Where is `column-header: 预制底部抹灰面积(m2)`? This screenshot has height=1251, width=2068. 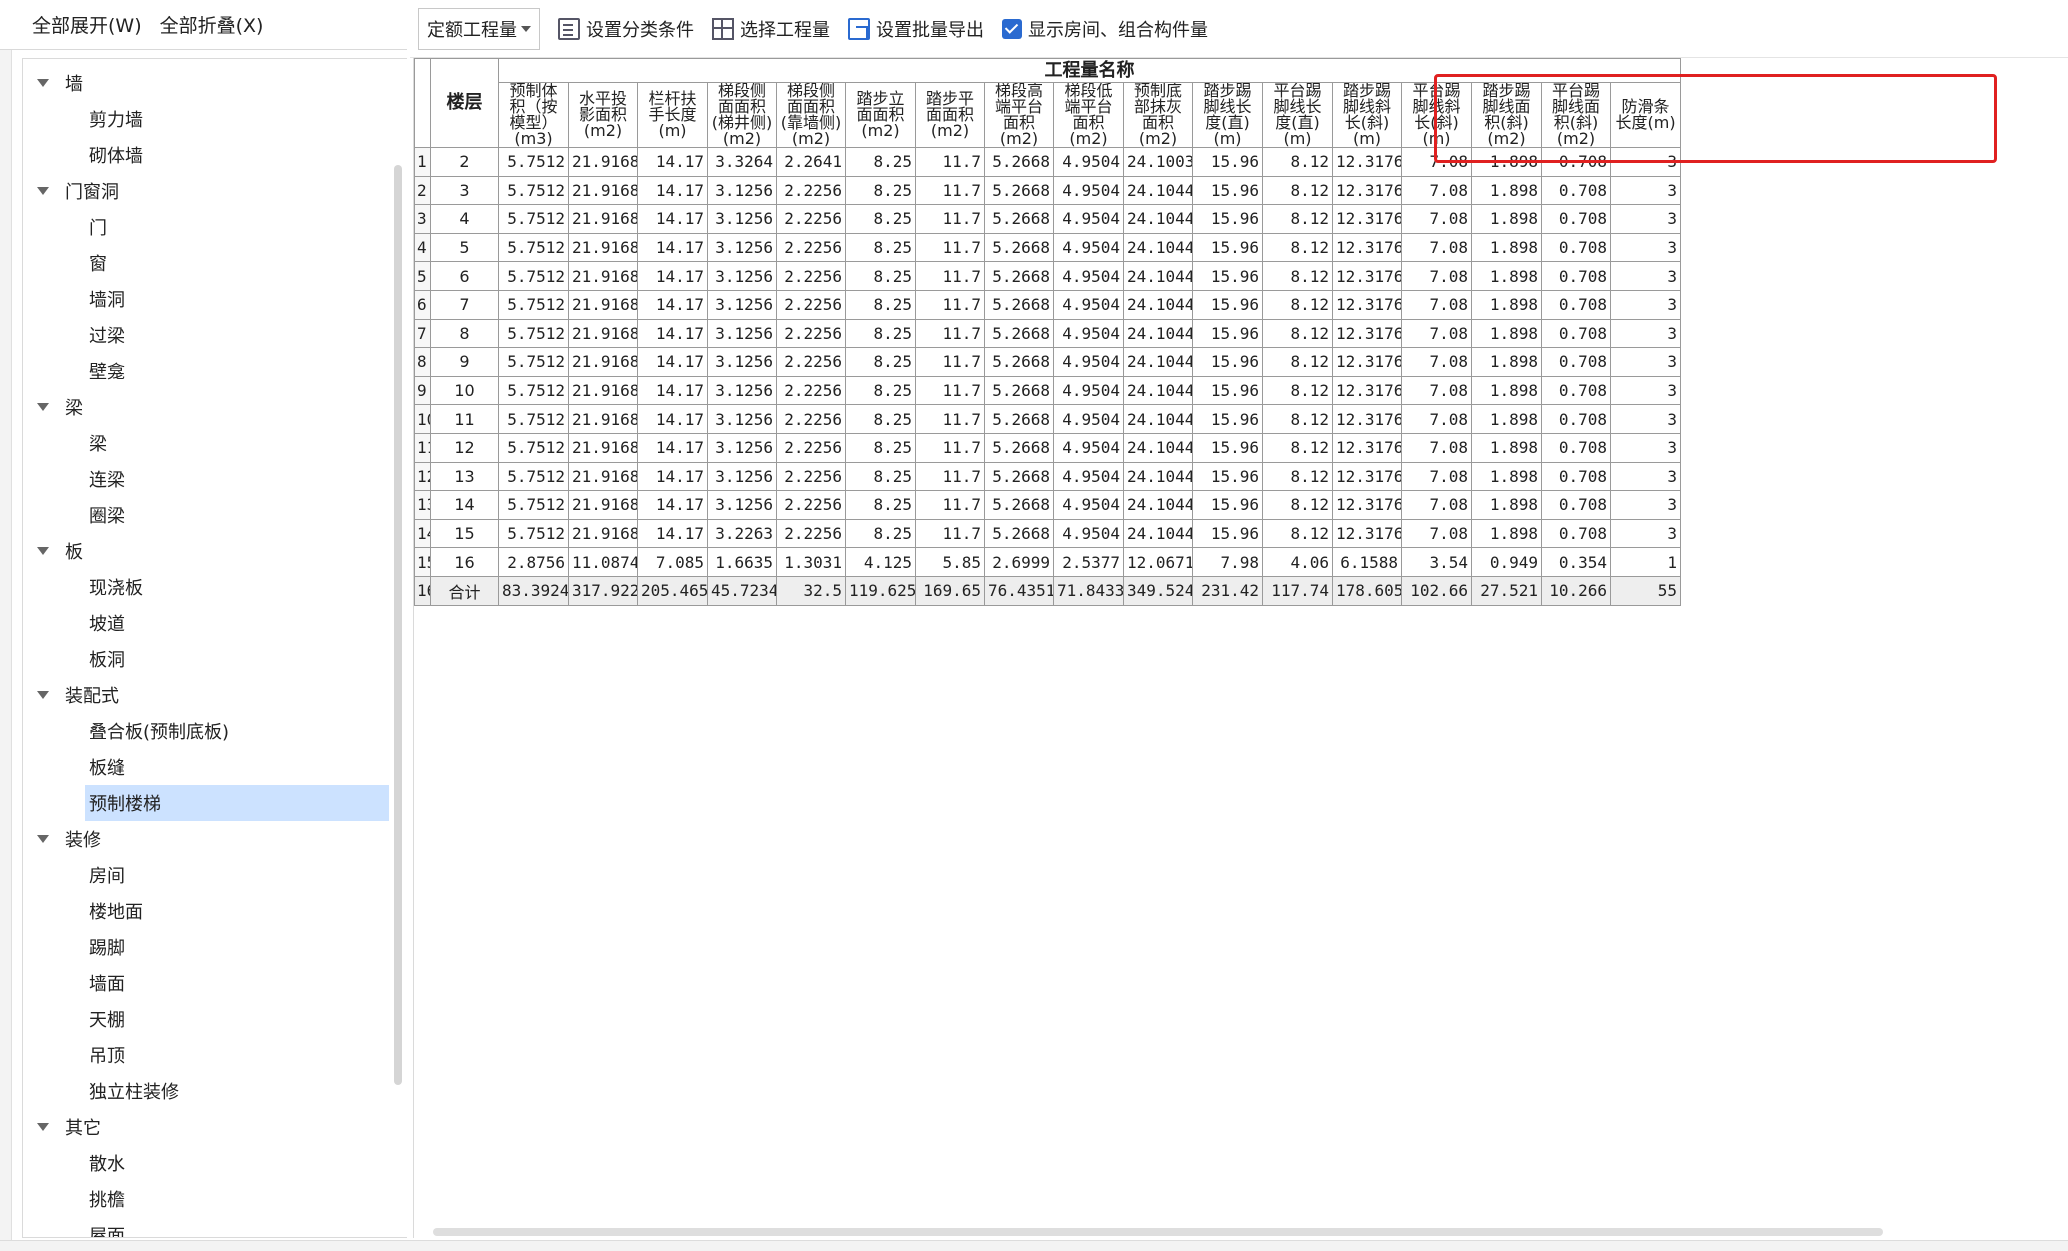
column-header: 预制底部抹灰面积(m2) is located at coordinates (1158, 115).